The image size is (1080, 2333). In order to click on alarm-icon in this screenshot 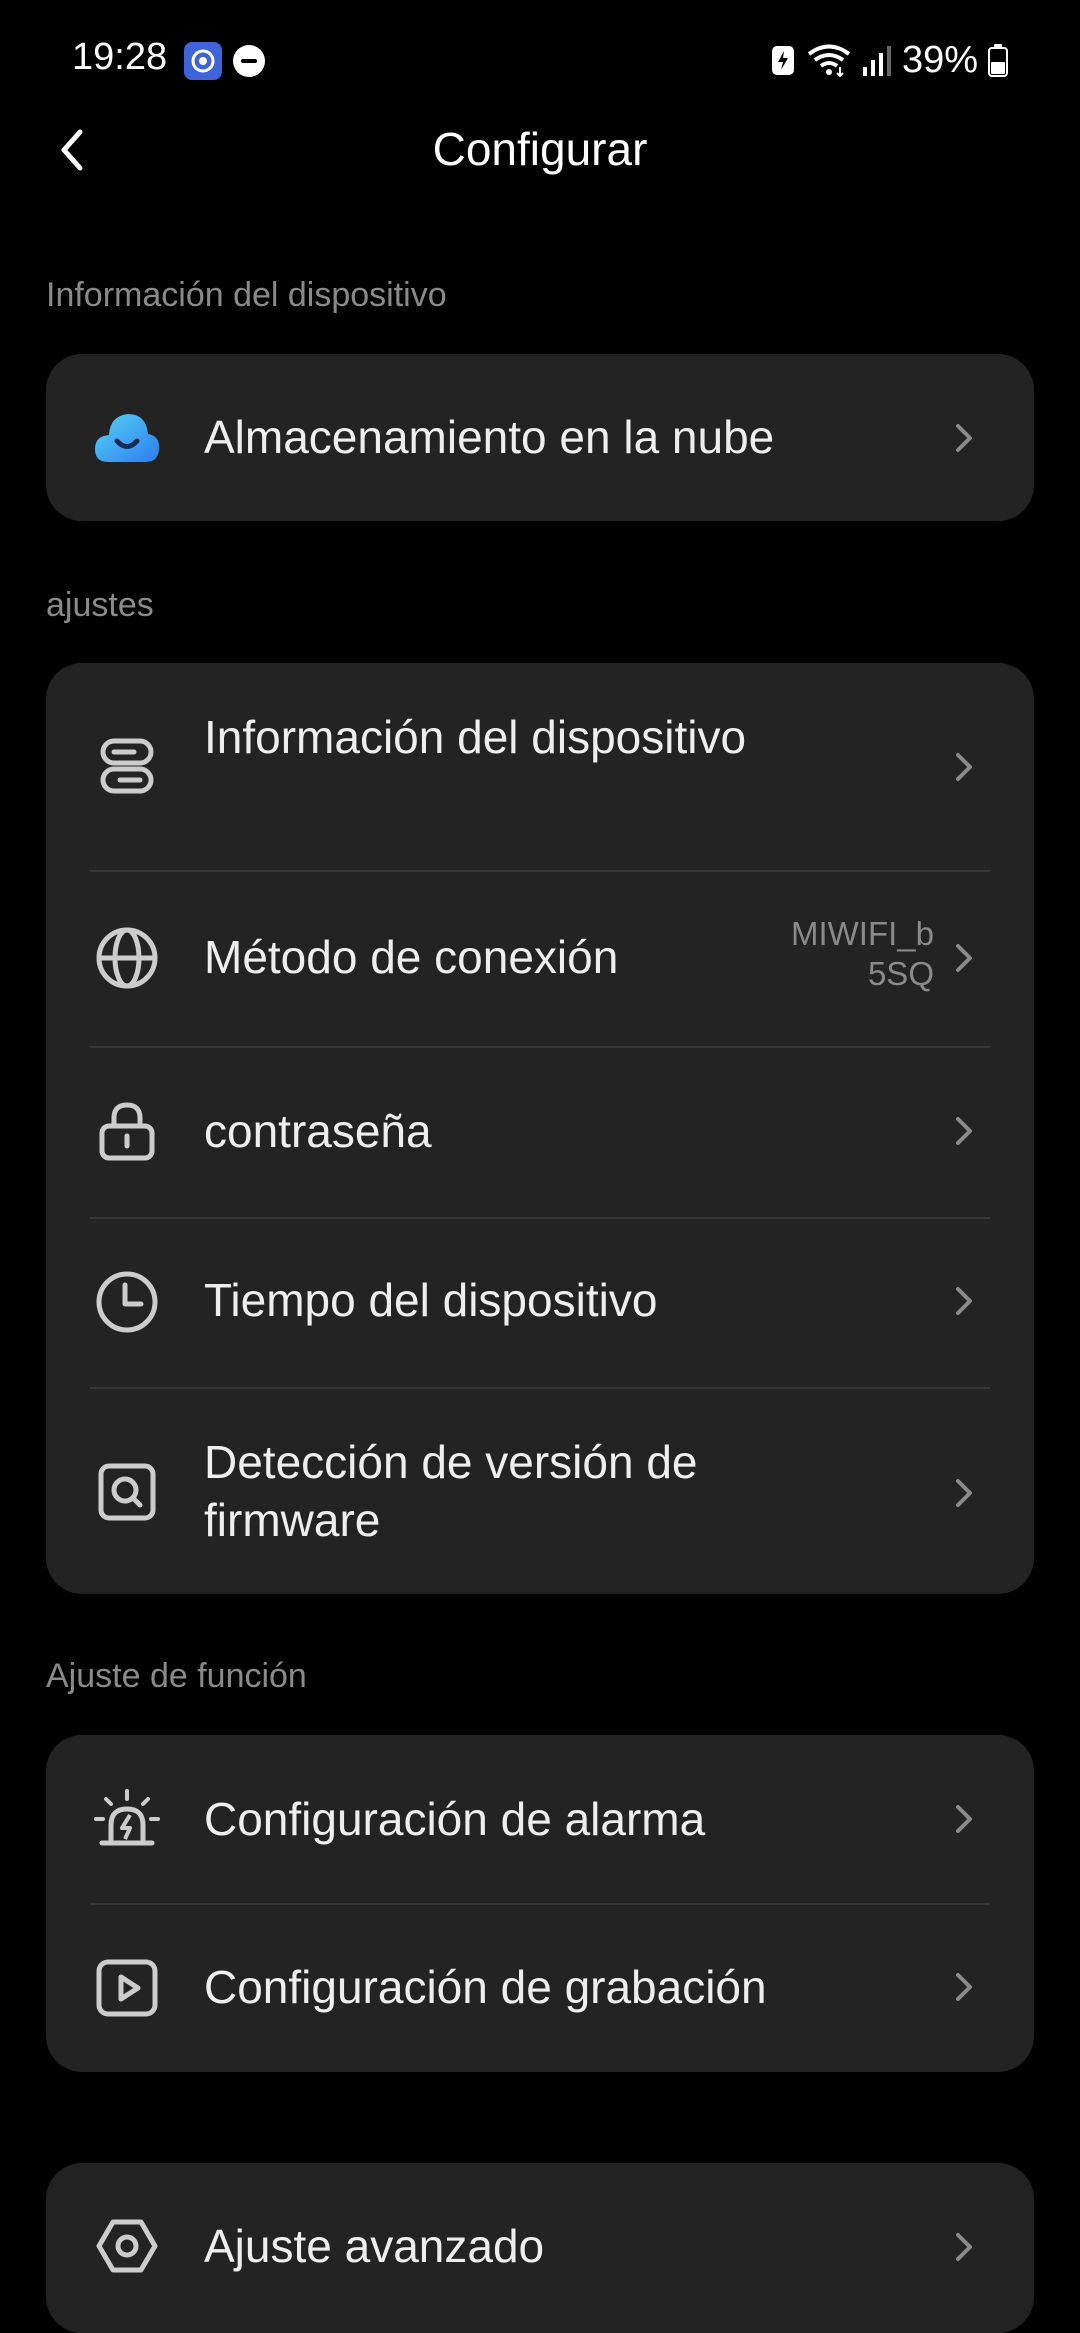, I will do `click(127, 1820)`.